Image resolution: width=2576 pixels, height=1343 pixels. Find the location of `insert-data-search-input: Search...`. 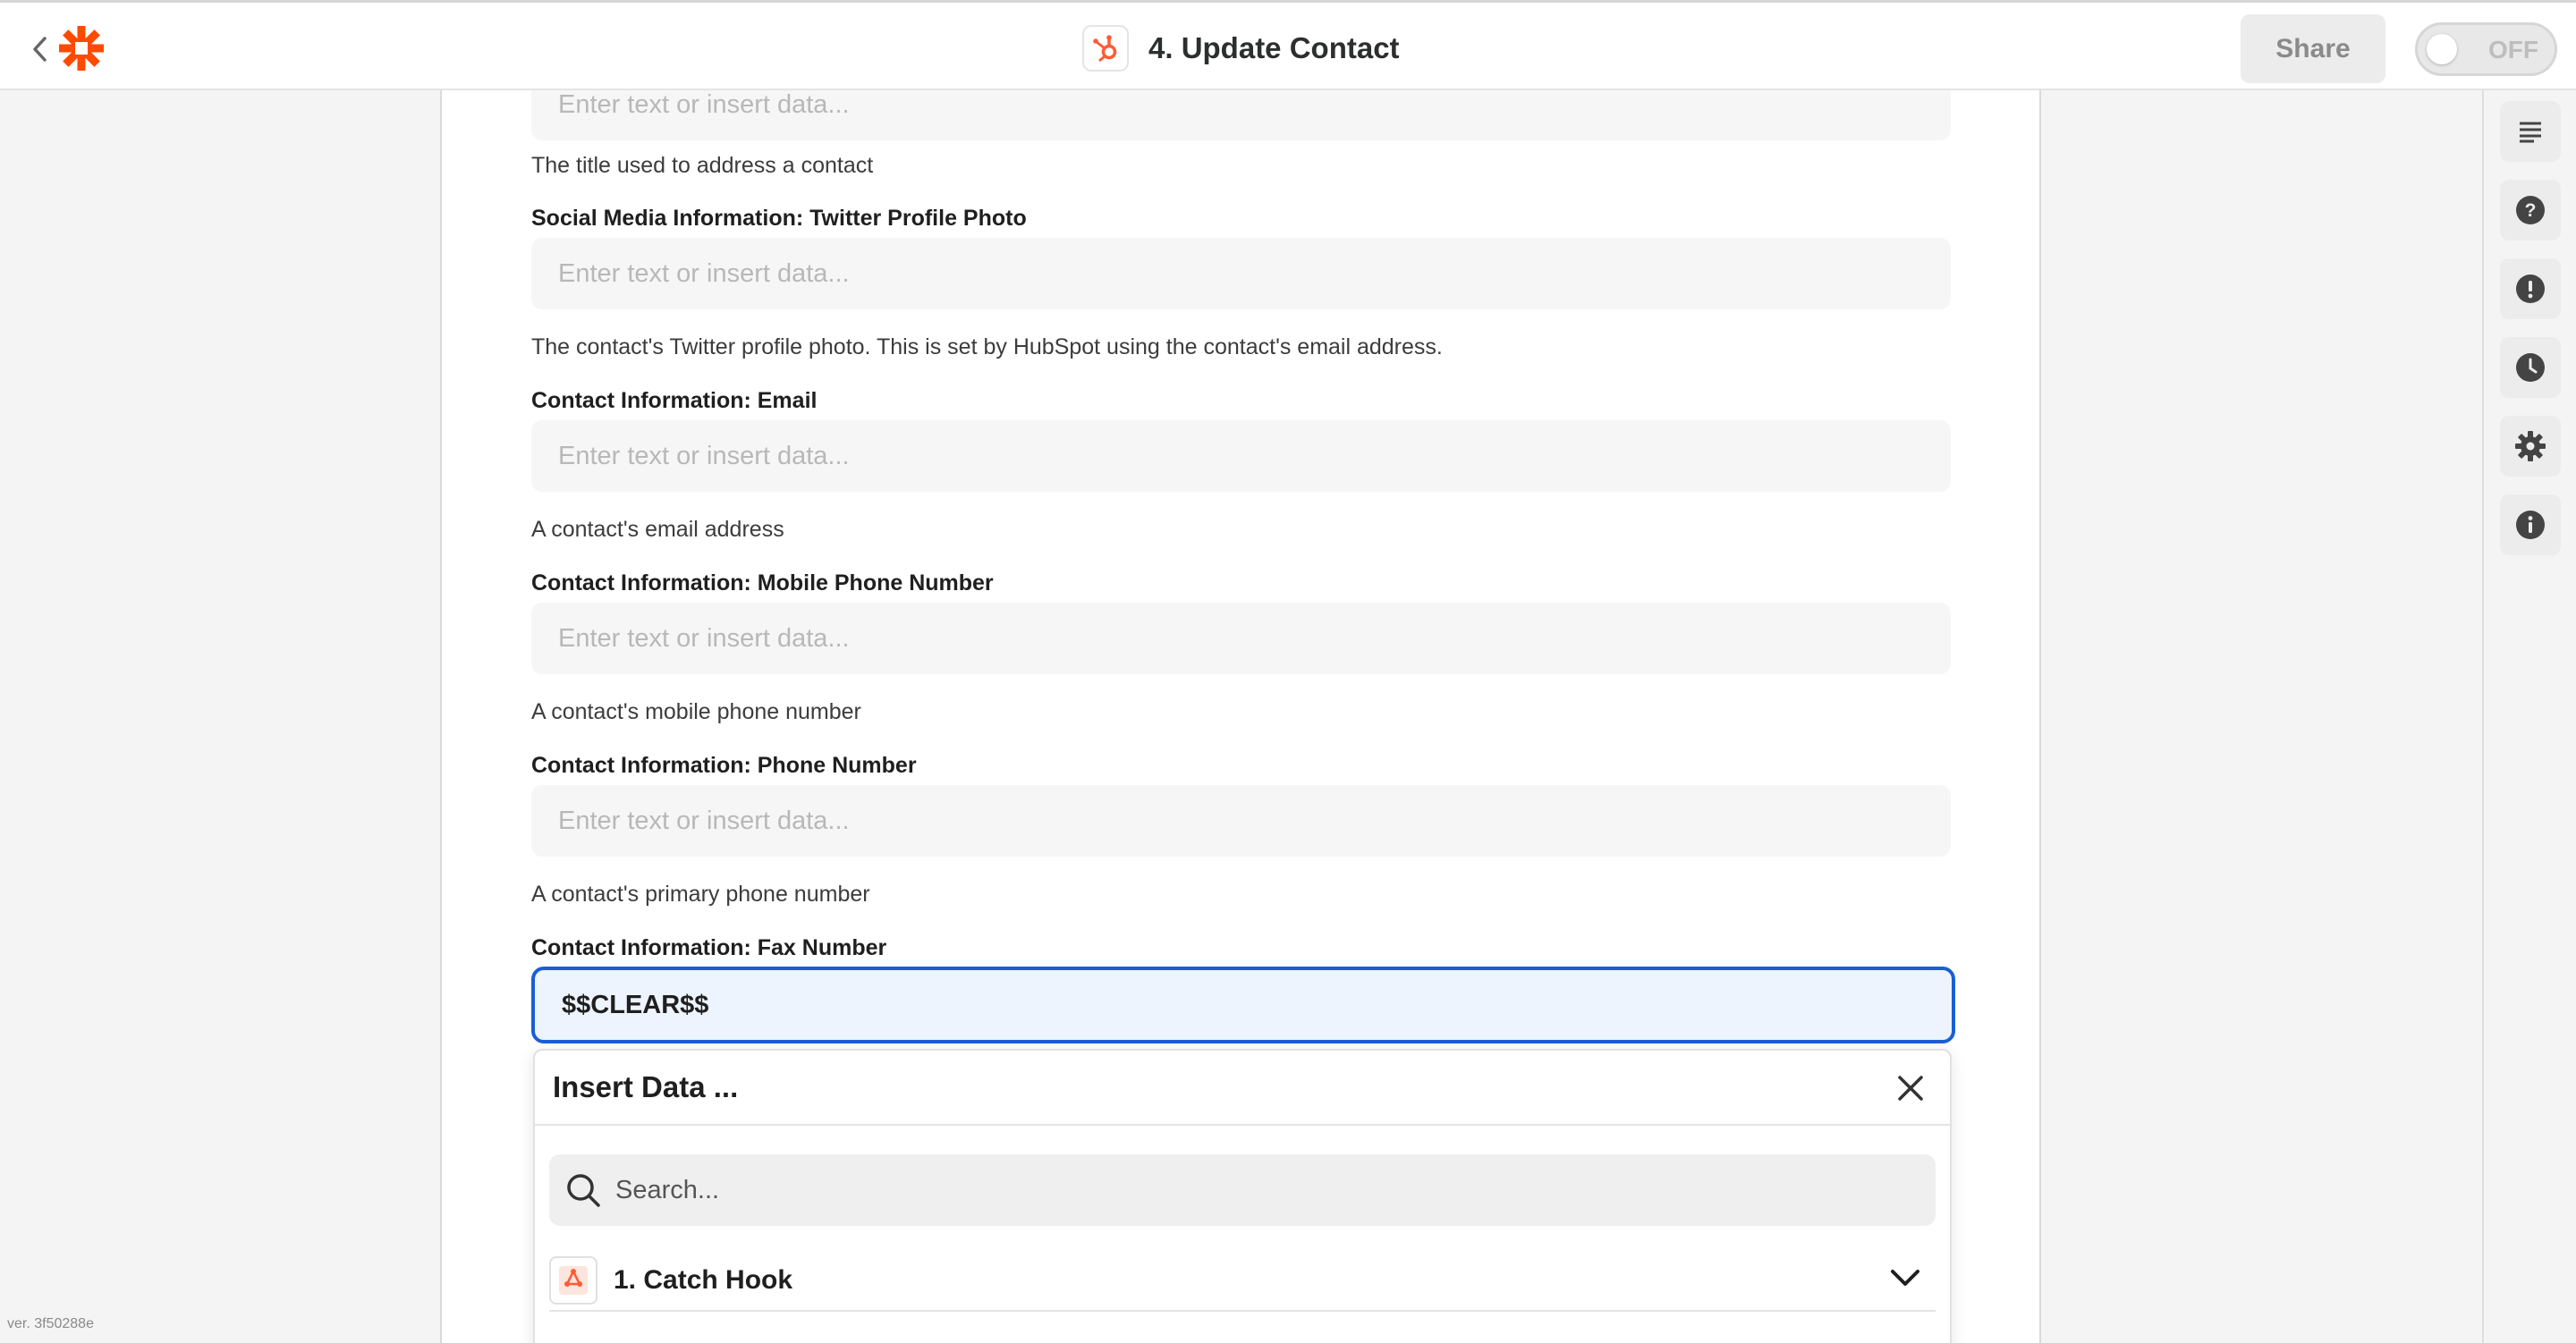

insert-data-search-input: Search... is located at coordinates (1242, 1190).